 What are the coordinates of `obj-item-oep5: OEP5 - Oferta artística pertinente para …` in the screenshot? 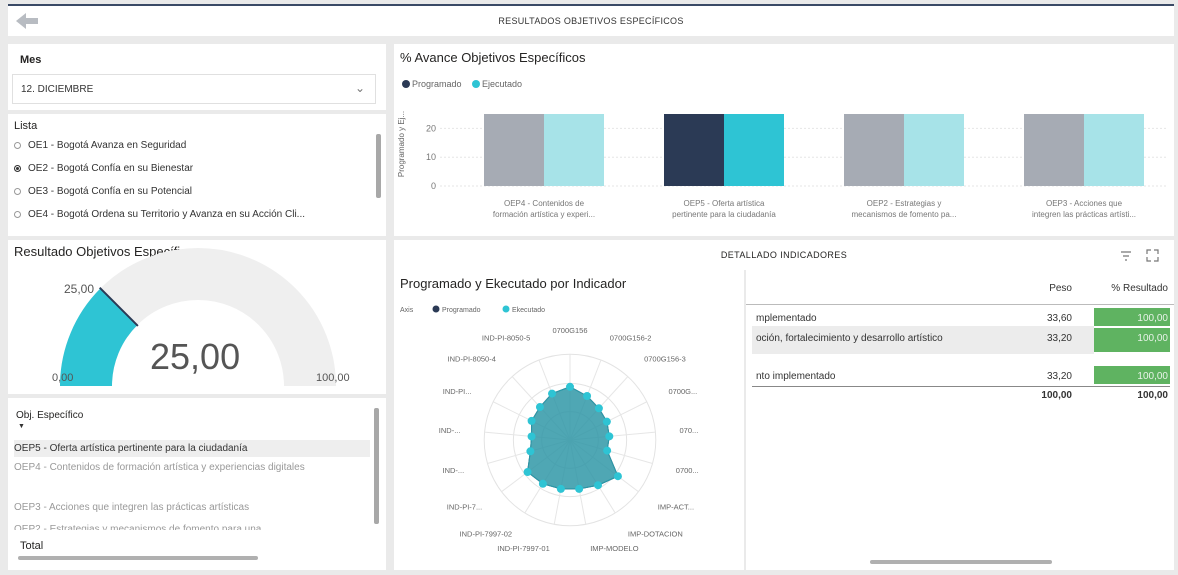 It's located at (192, 448).